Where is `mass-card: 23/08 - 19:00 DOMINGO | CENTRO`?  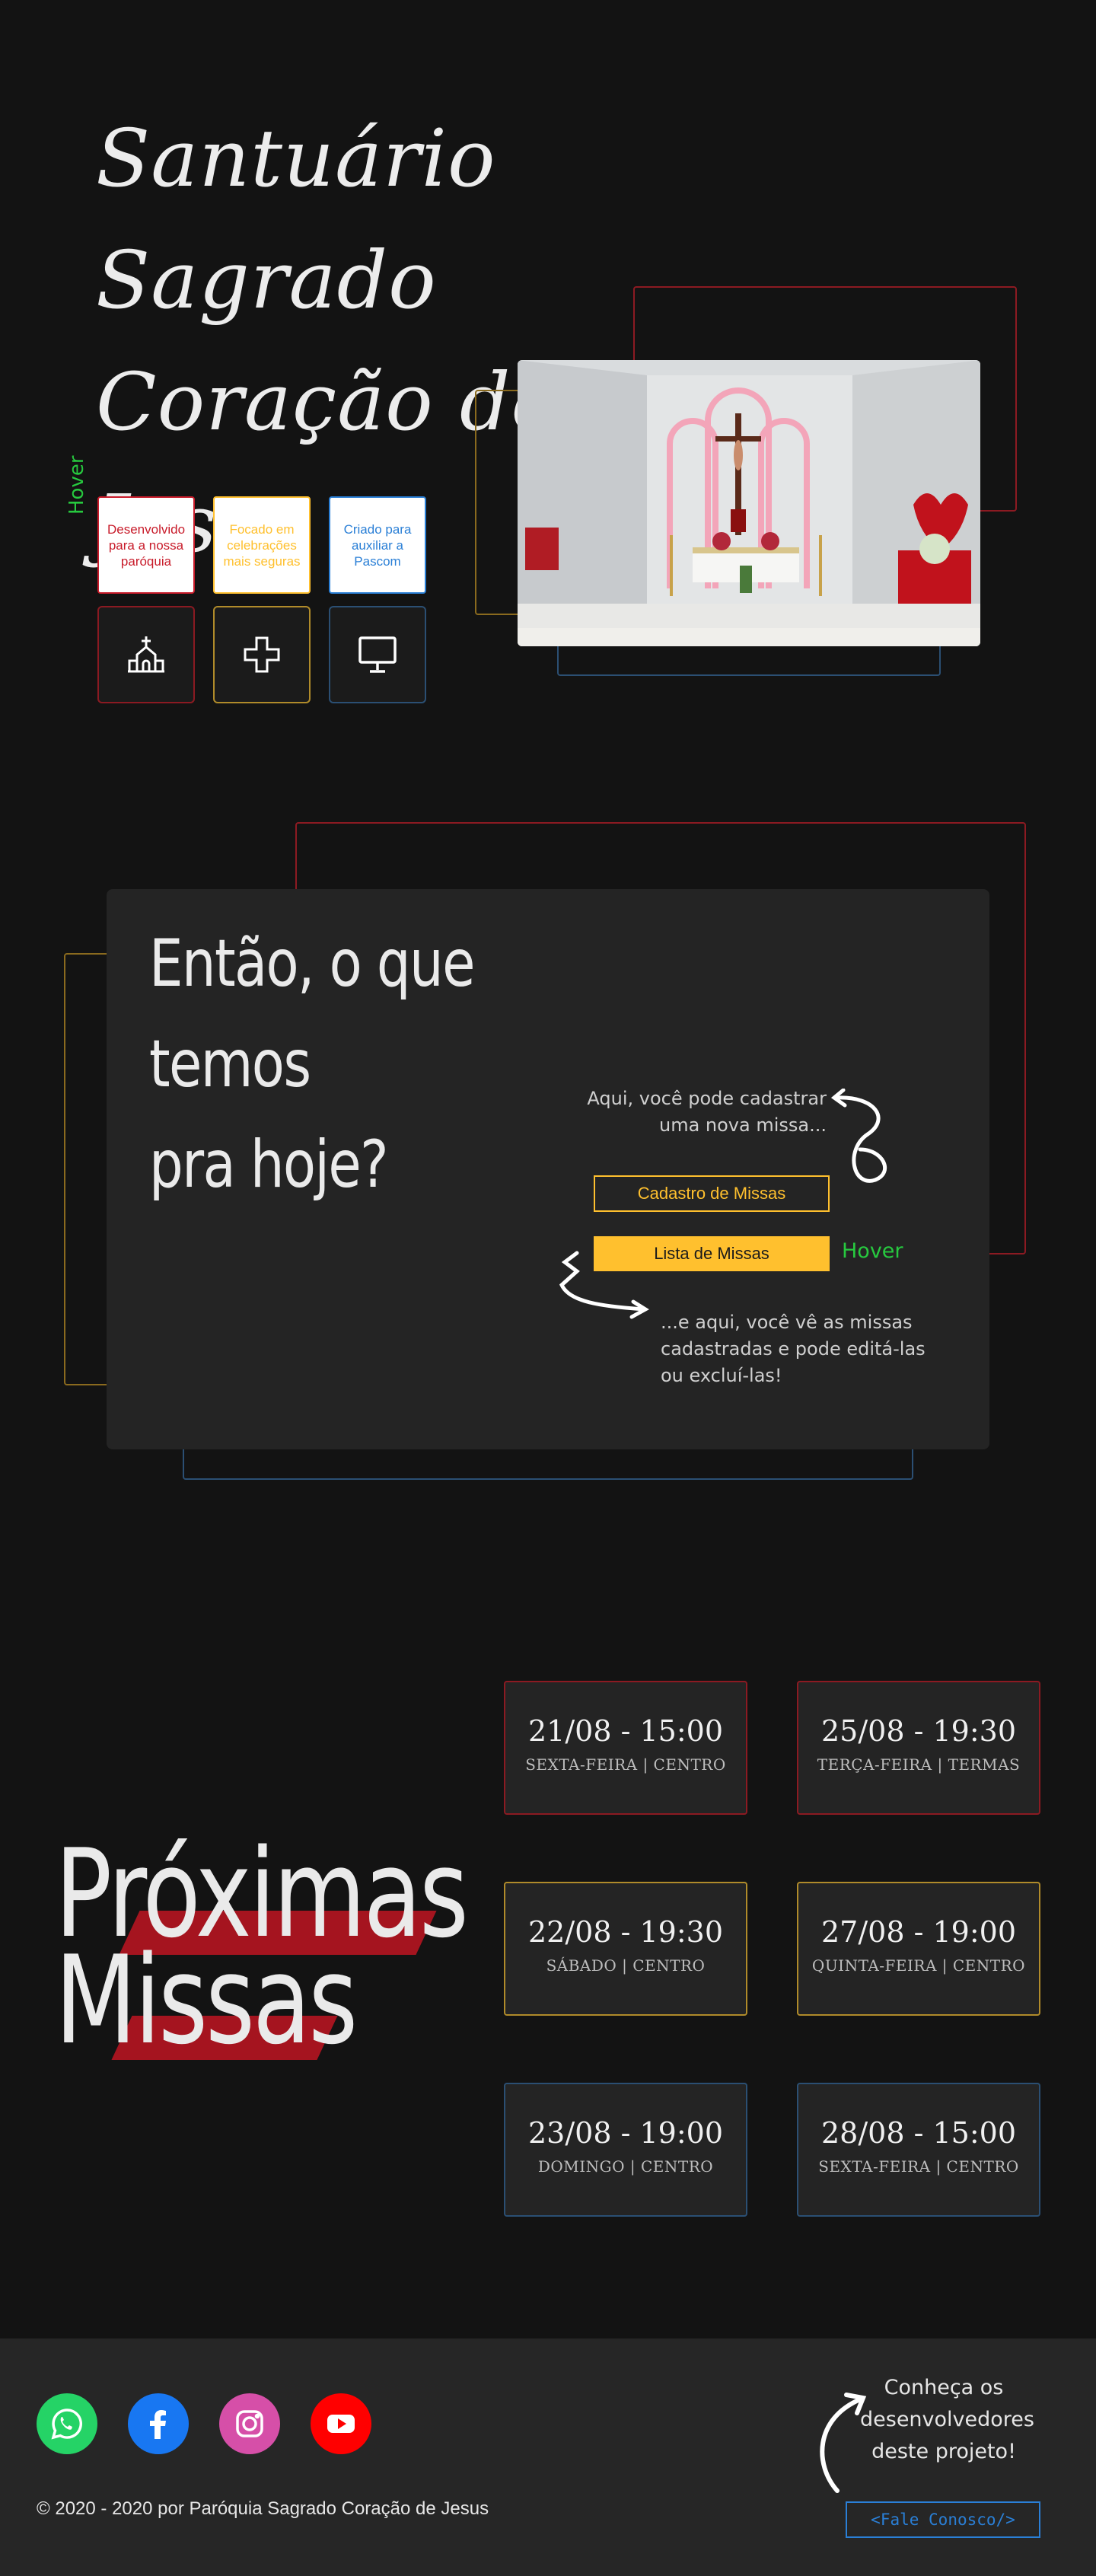
mass-card: 23/08 - 19:00 DOMINGO | CENTRO is located at coordinates (625, 2150).